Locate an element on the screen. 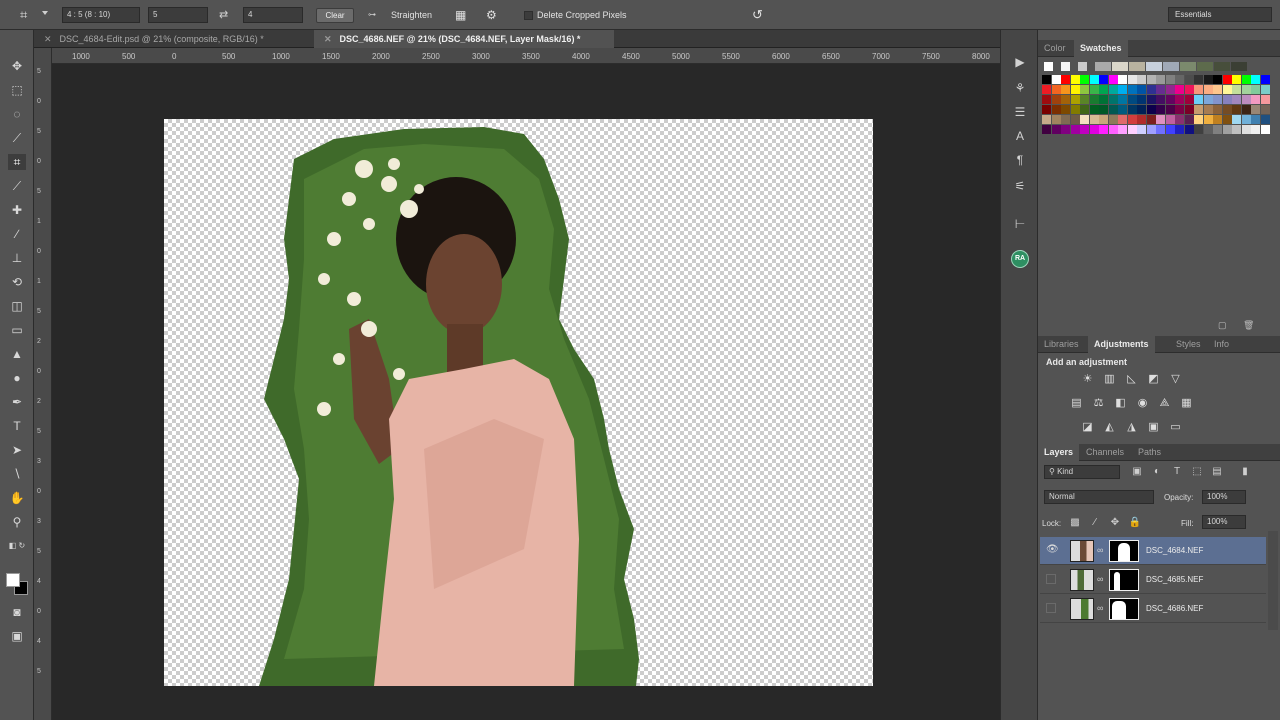 The height and width of the screenshot is (720, 1280). tool-presets-icon: ⊢ is located at coordinates (1020, 224).